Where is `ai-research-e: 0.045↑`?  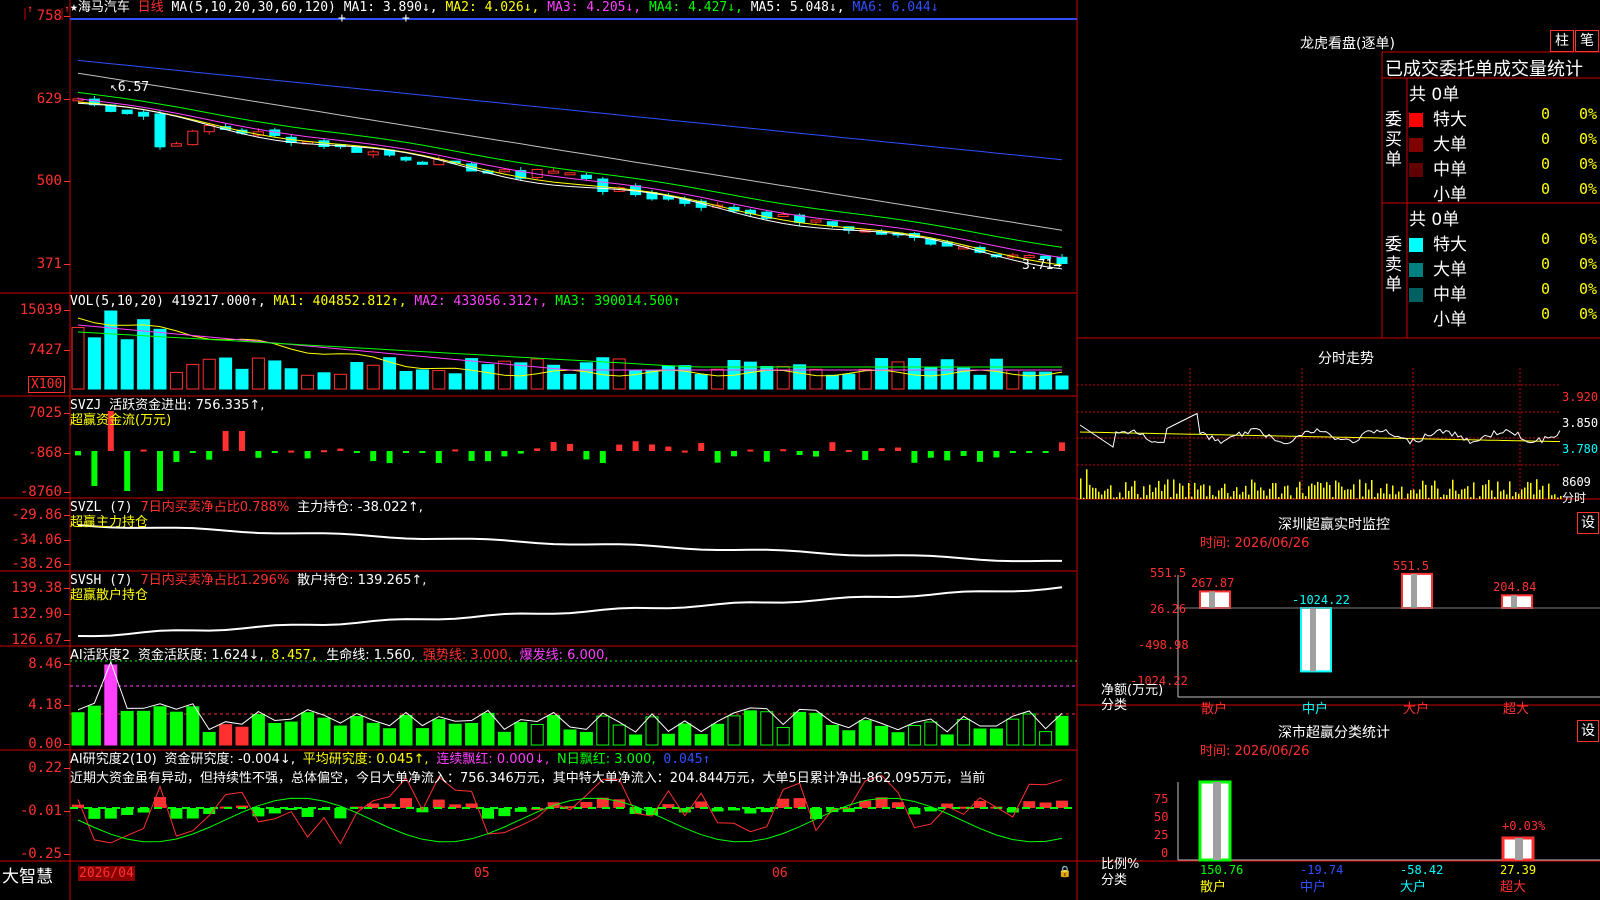
ai-research-e: 0.045↑ is located at coordinates (687, 759).